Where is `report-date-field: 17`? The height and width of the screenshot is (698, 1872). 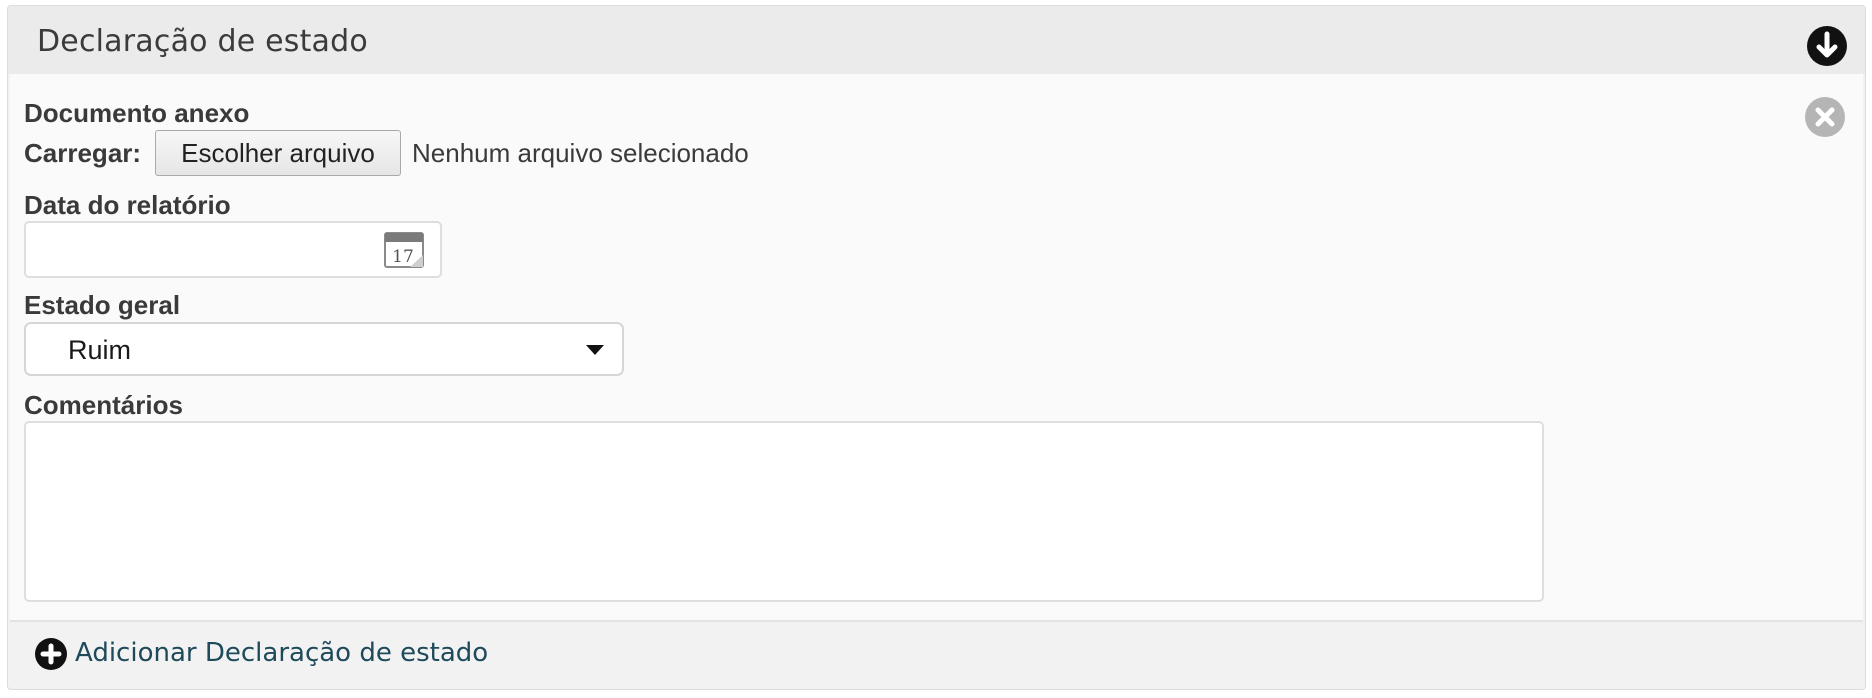
report-date-field: 17 is located at coordinates (233, 249).